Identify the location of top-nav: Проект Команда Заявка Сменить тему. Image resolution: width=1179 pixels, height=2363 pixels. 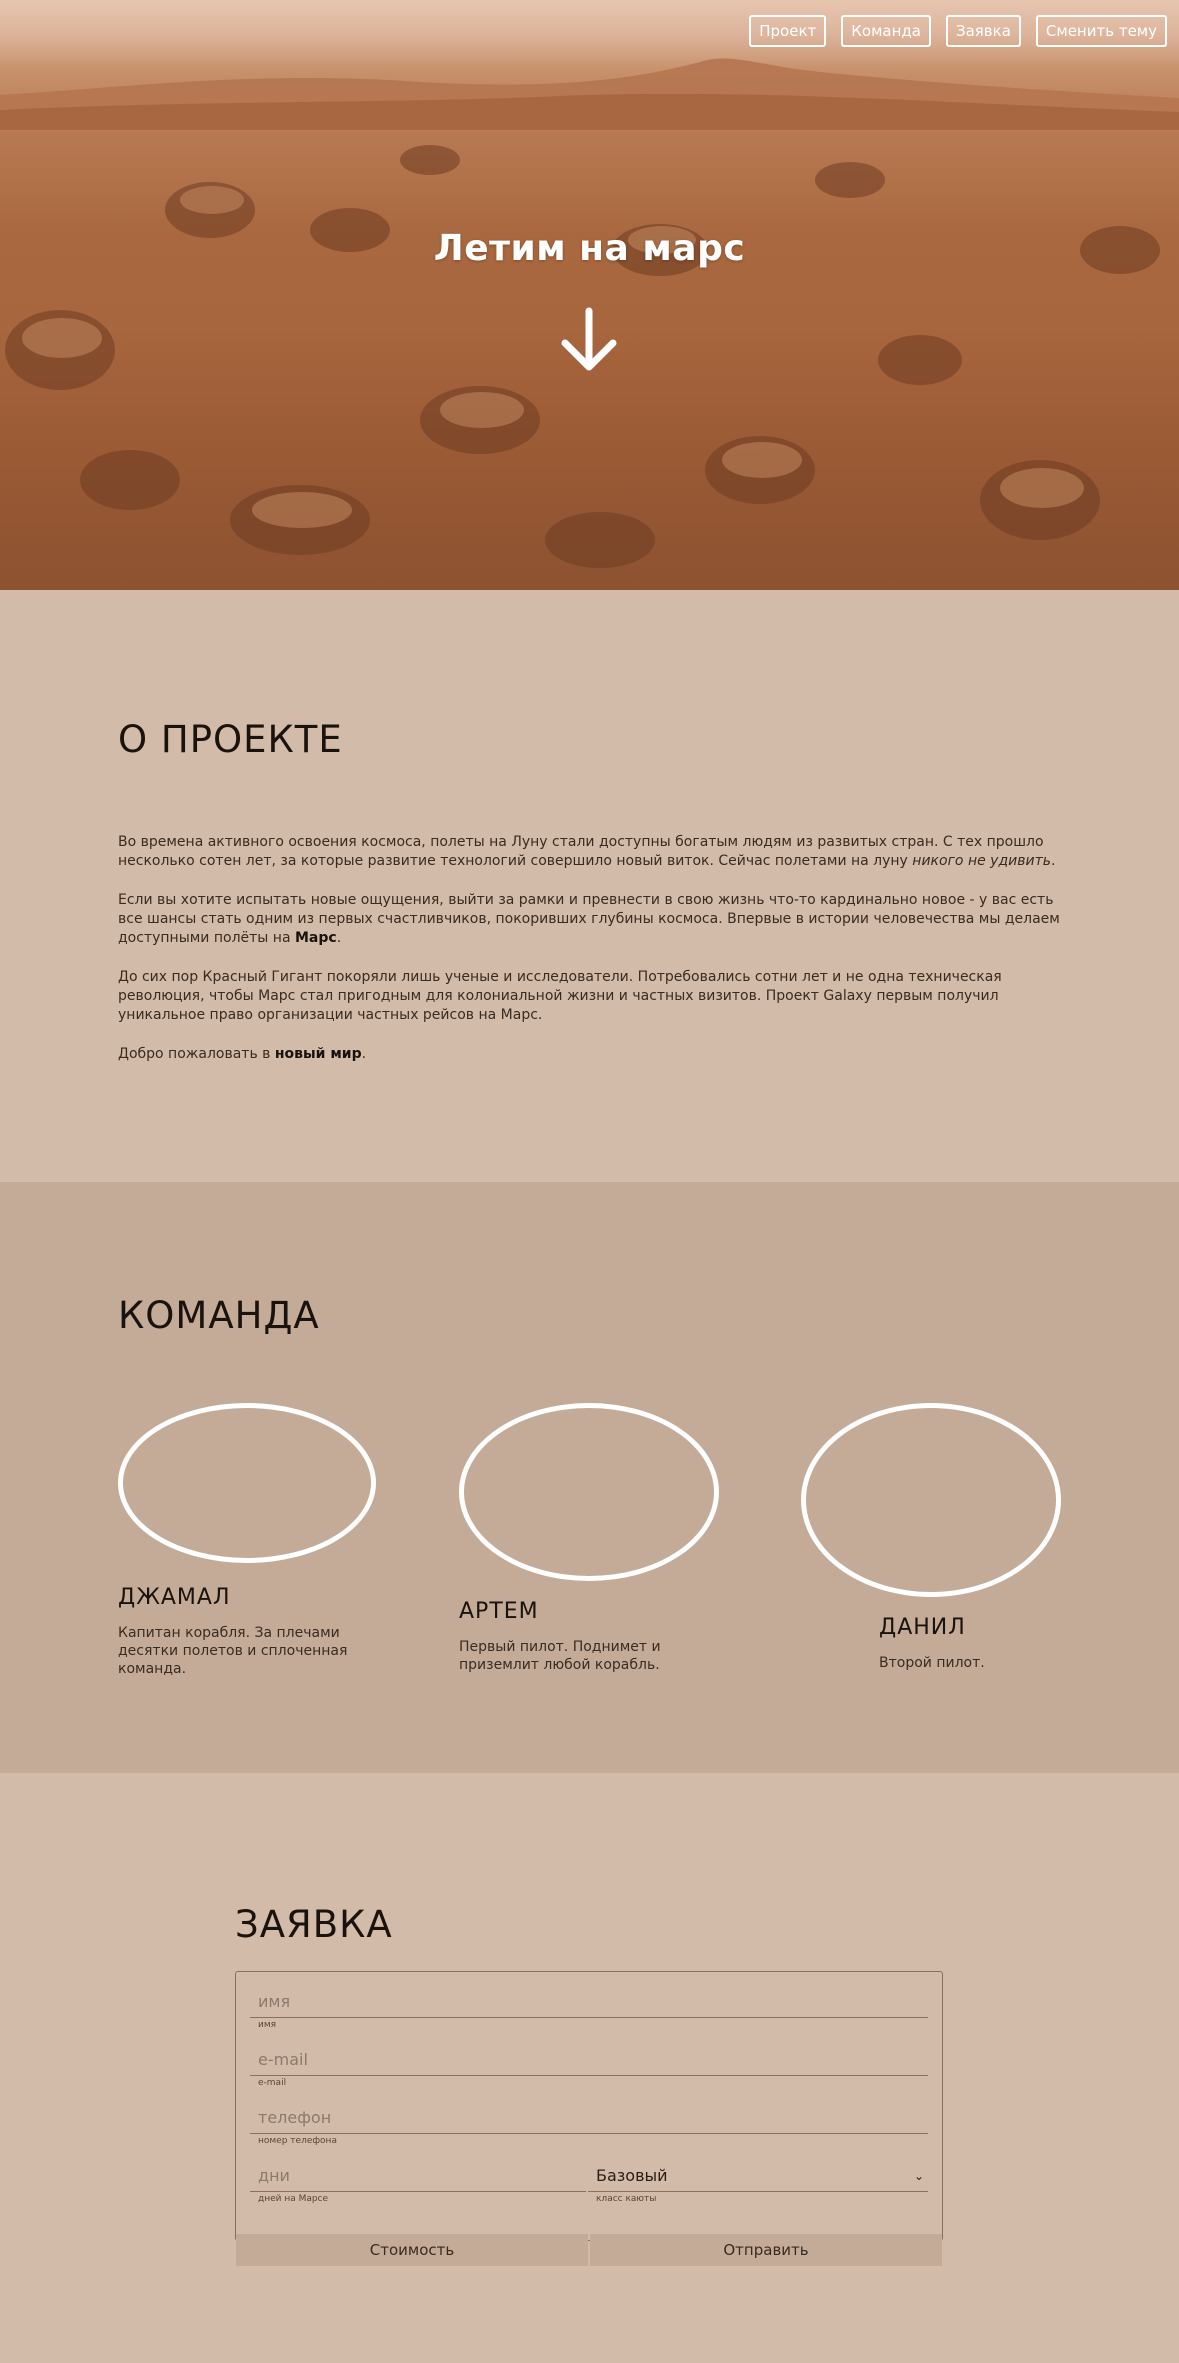
(958, 31).